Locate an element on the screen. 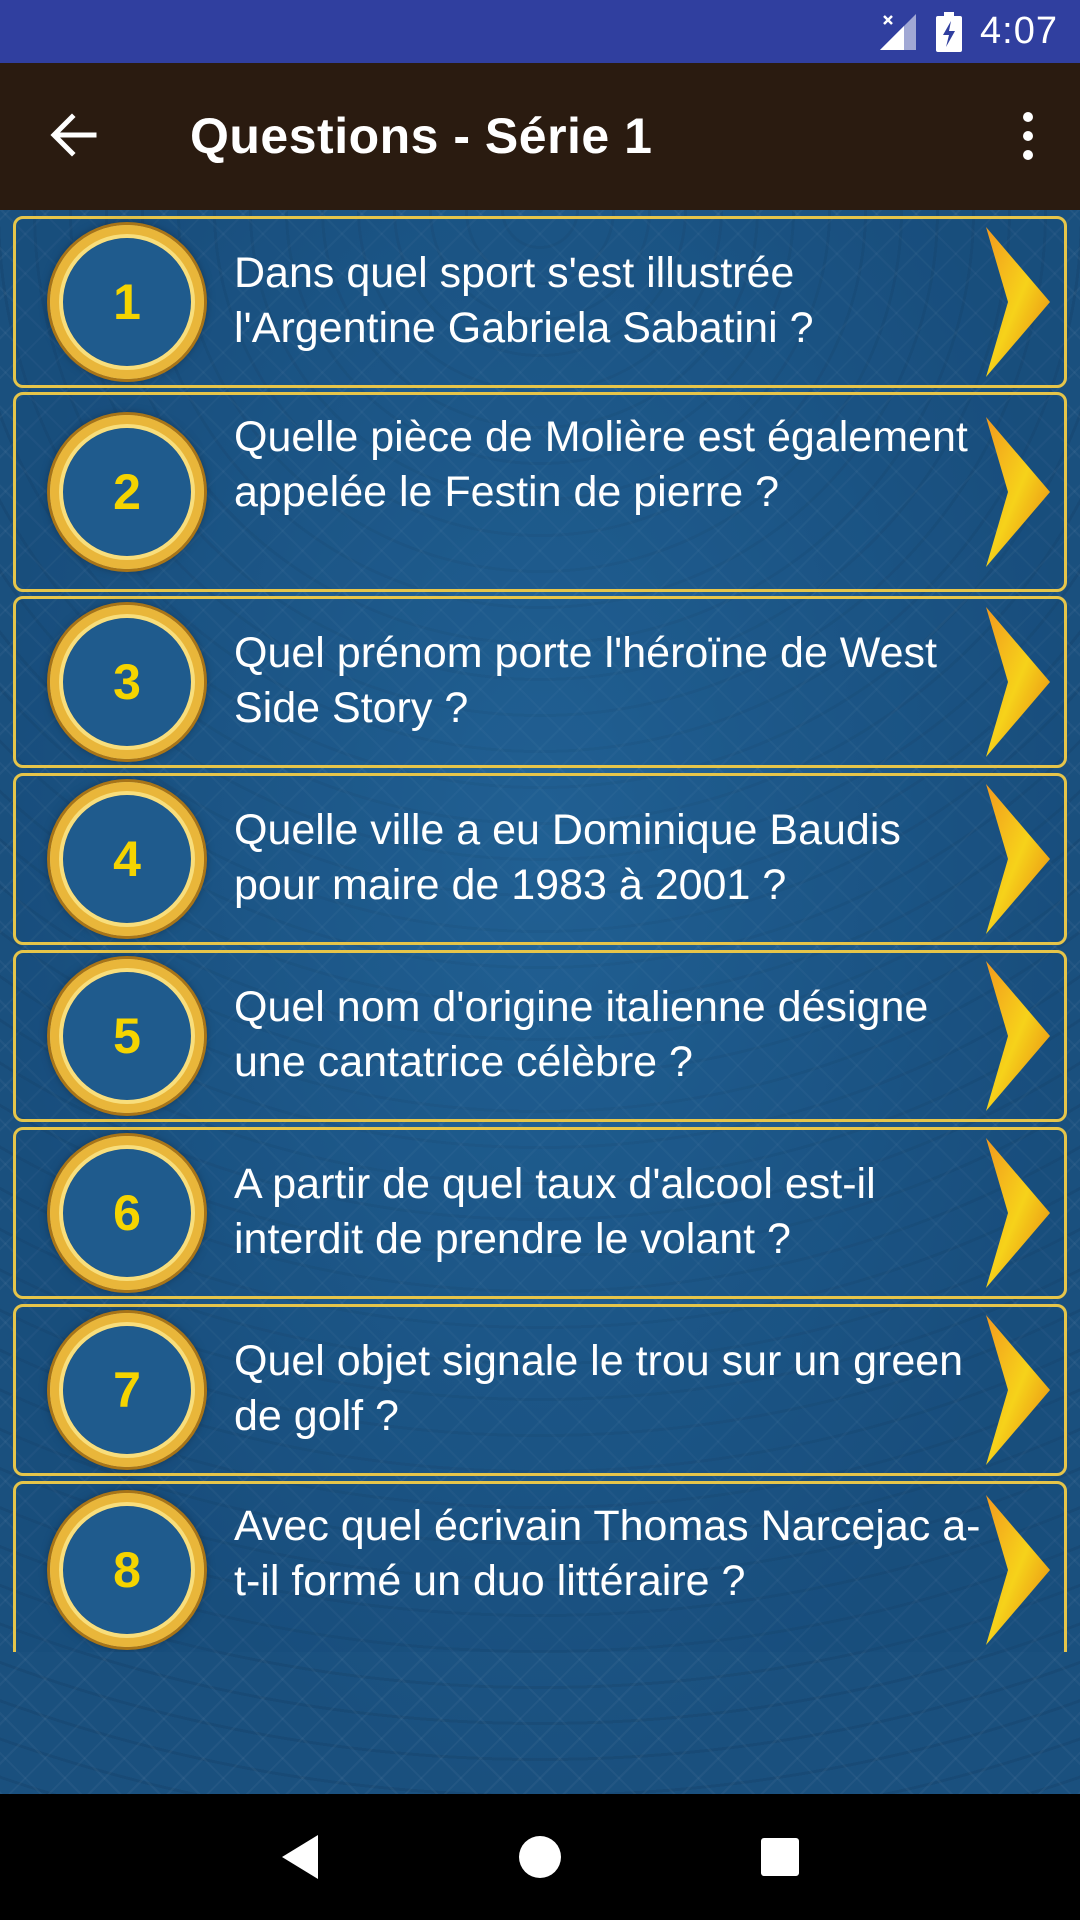  question-number: 3 is located at coordinates (127, 682).